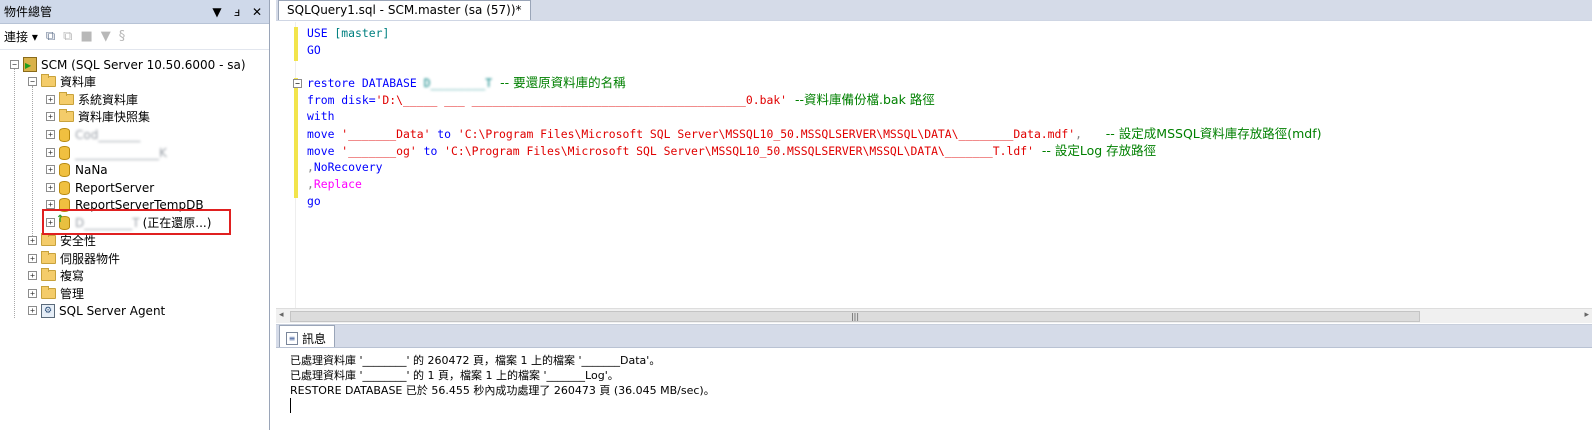 This screenshot has width=1592, height=430. Describe the element at coordinates (134, 37) in the screenshot. I see `object-explorer-toolbar: 連接 ▾ ⧉ ⧉ ■ ▼ §` at that location.